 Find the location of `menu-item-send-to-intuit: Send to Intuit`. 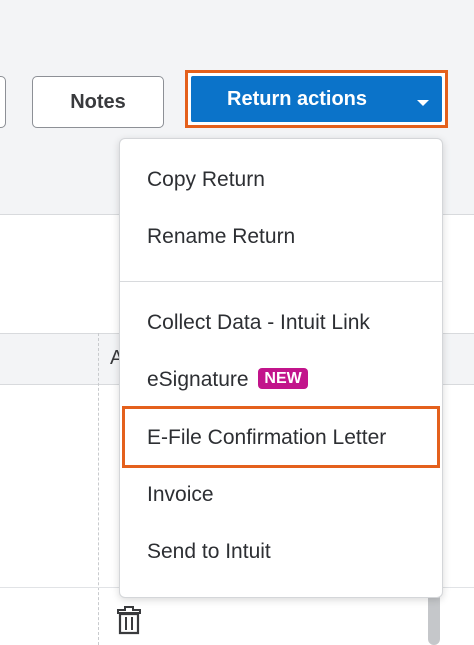

menu-item-send-to-intuit: Send to Intuit is located at coordinates (209, 552).